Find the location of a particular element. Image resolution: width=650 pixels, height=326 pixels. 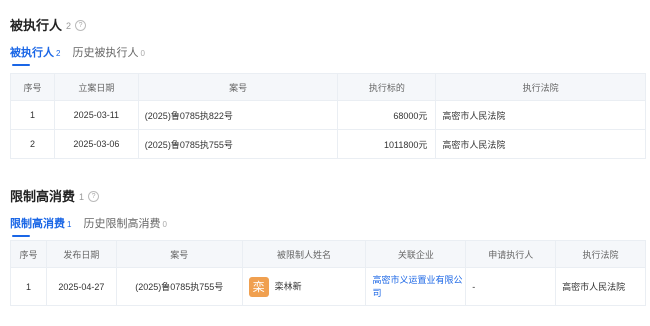

section-count: 2 is located at coordinates (69, 25).